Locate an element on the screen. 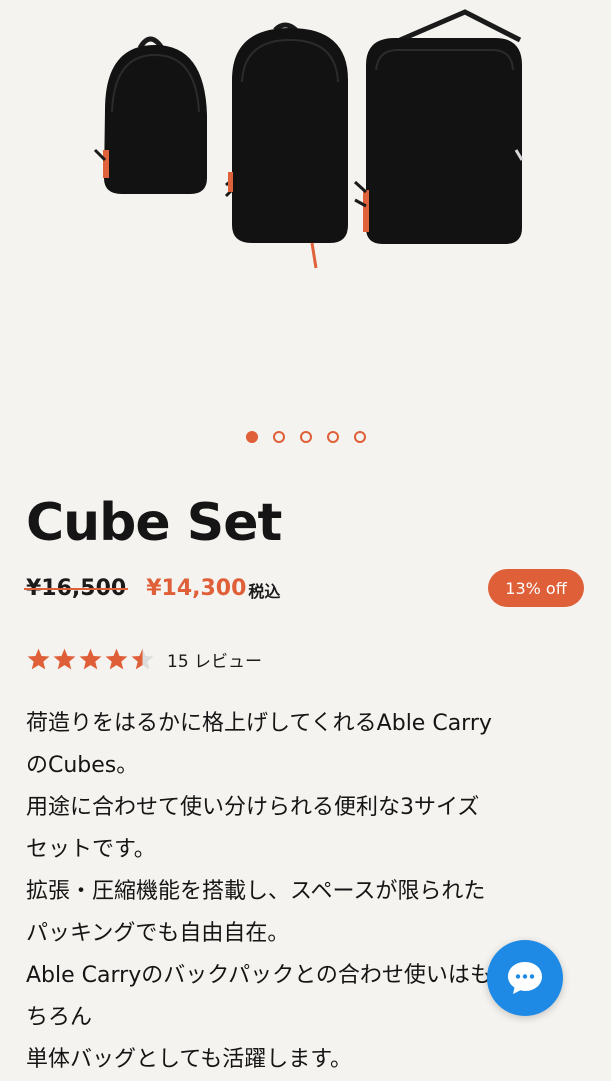  original-price: ¥16,500 is located at coordinates (76, 588).